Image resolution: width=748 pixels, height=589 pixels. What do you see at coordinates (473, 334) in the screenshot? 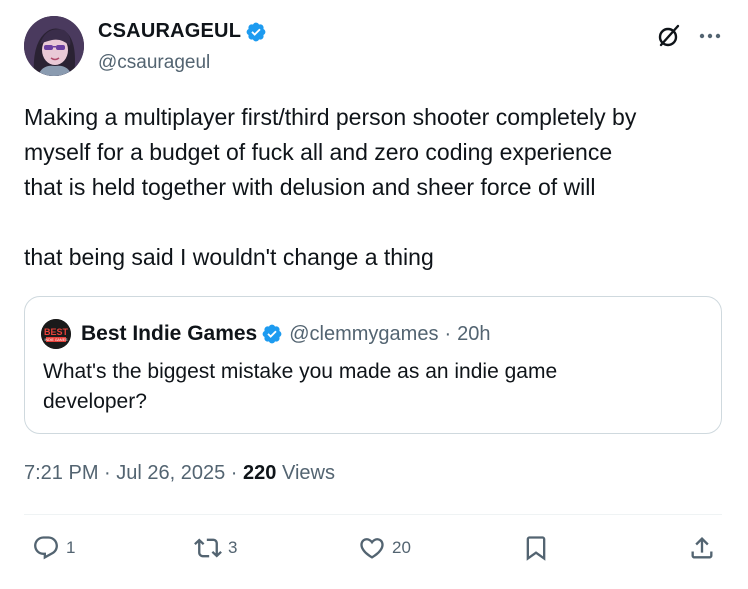
I see `quoted-time: 20h` at bounding box center [473, 334].